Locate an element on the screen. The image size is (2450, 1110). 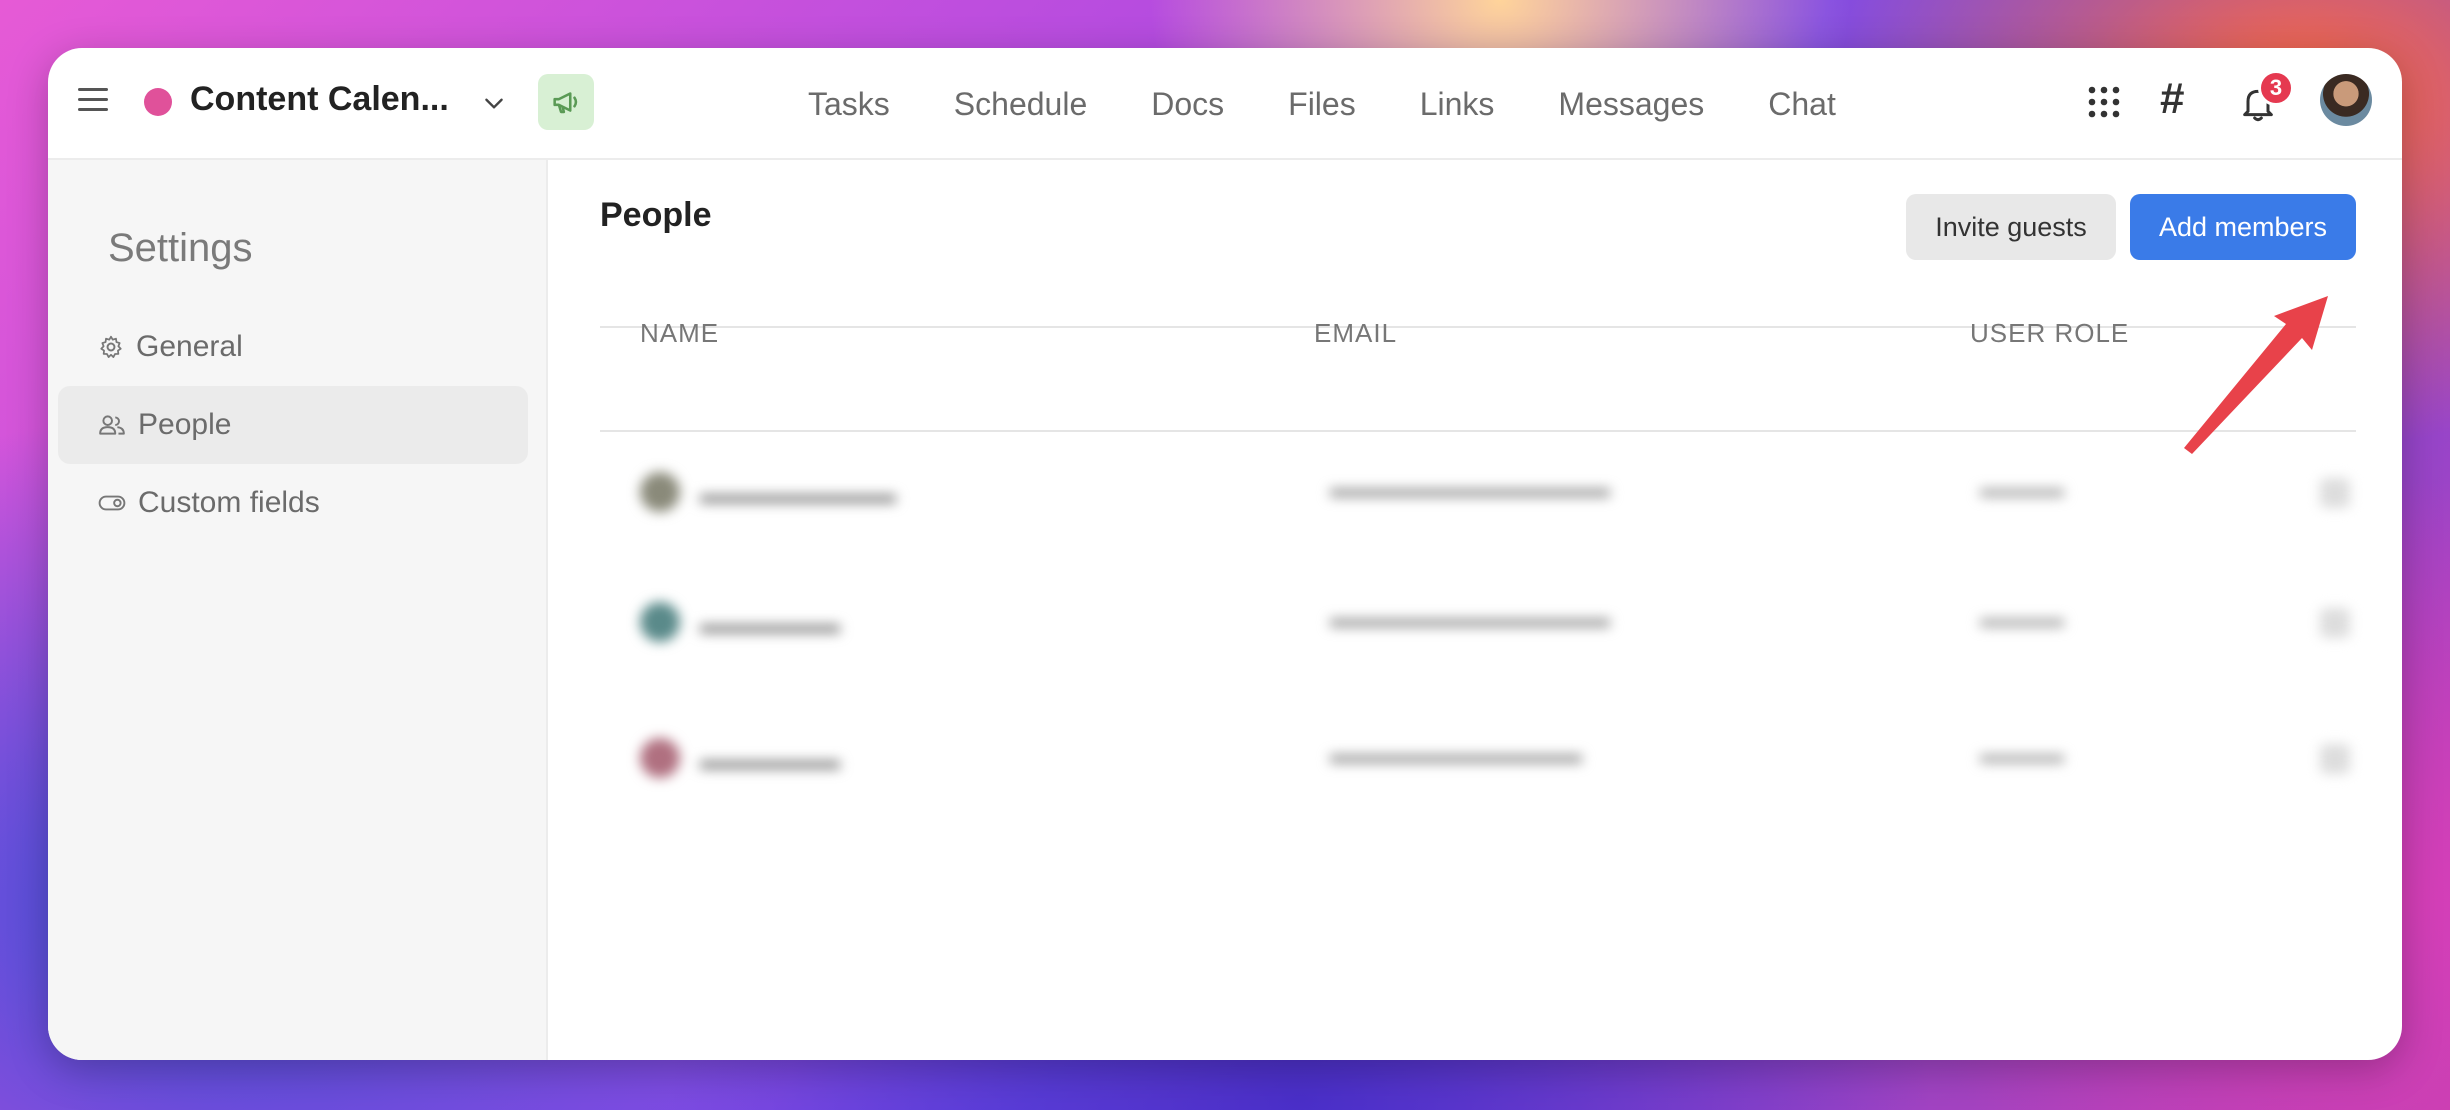
nav-files: Files is located at coordinates (1322, 104).